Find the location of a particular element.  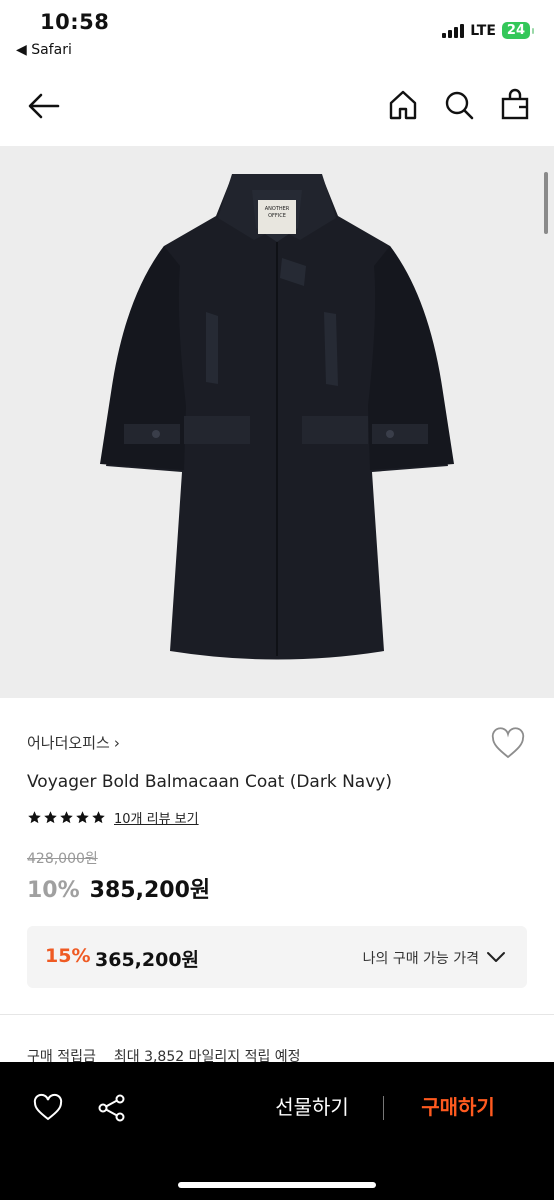

sale-price: 385,200원 is located at coordinates (150, 890).